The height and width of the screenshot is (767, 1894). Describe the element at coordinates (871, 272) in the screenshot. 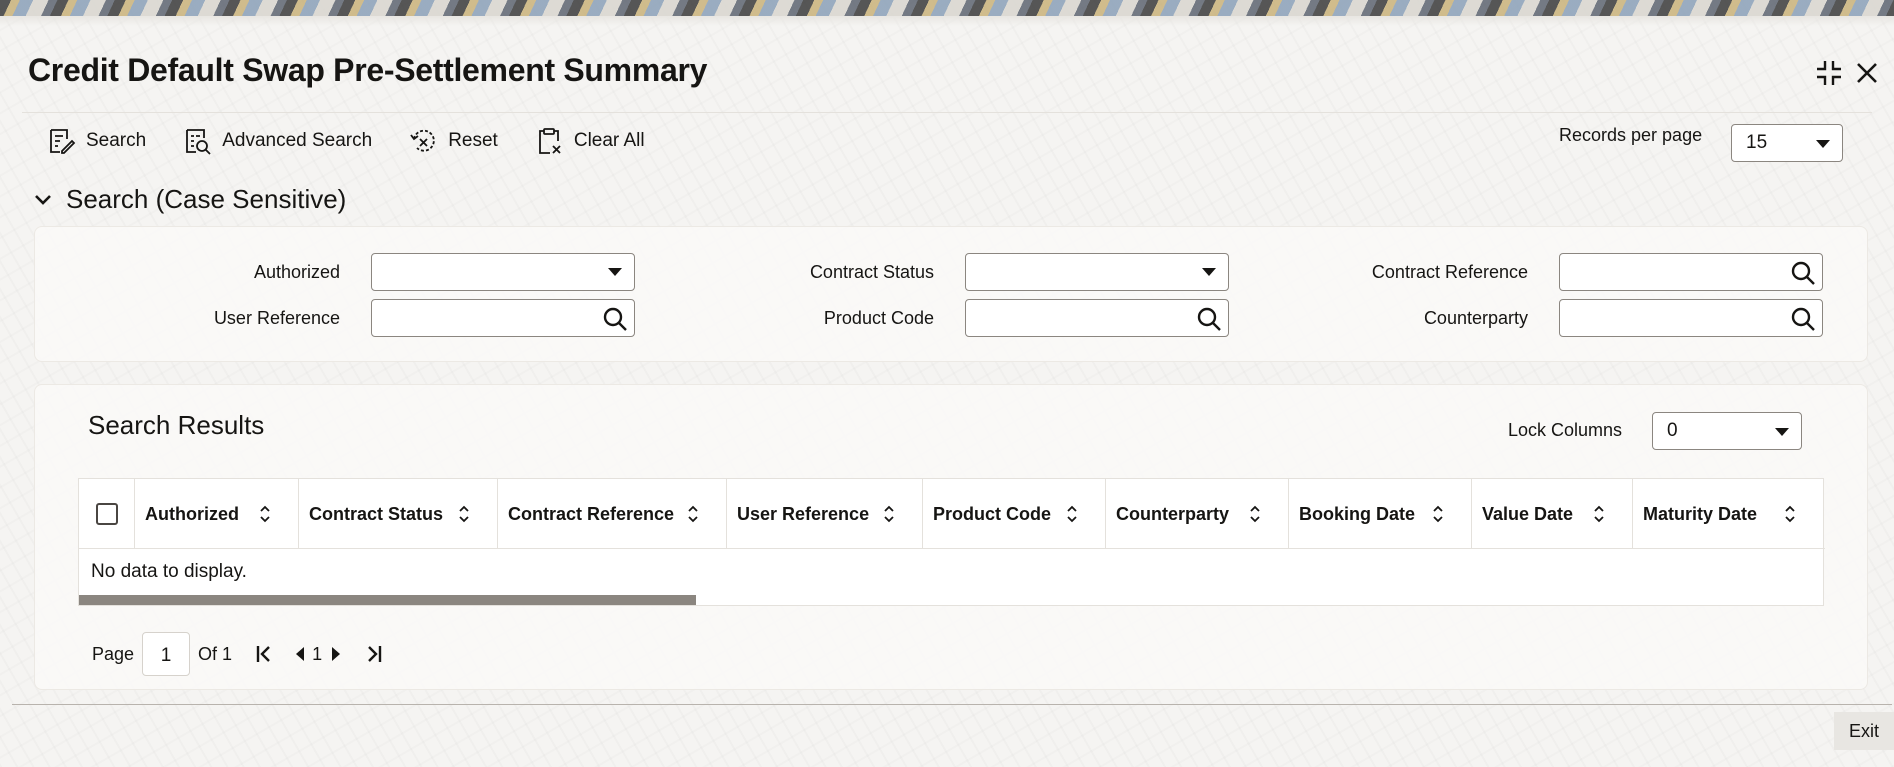

I see `contract-status-label: Contract Status` at that location.